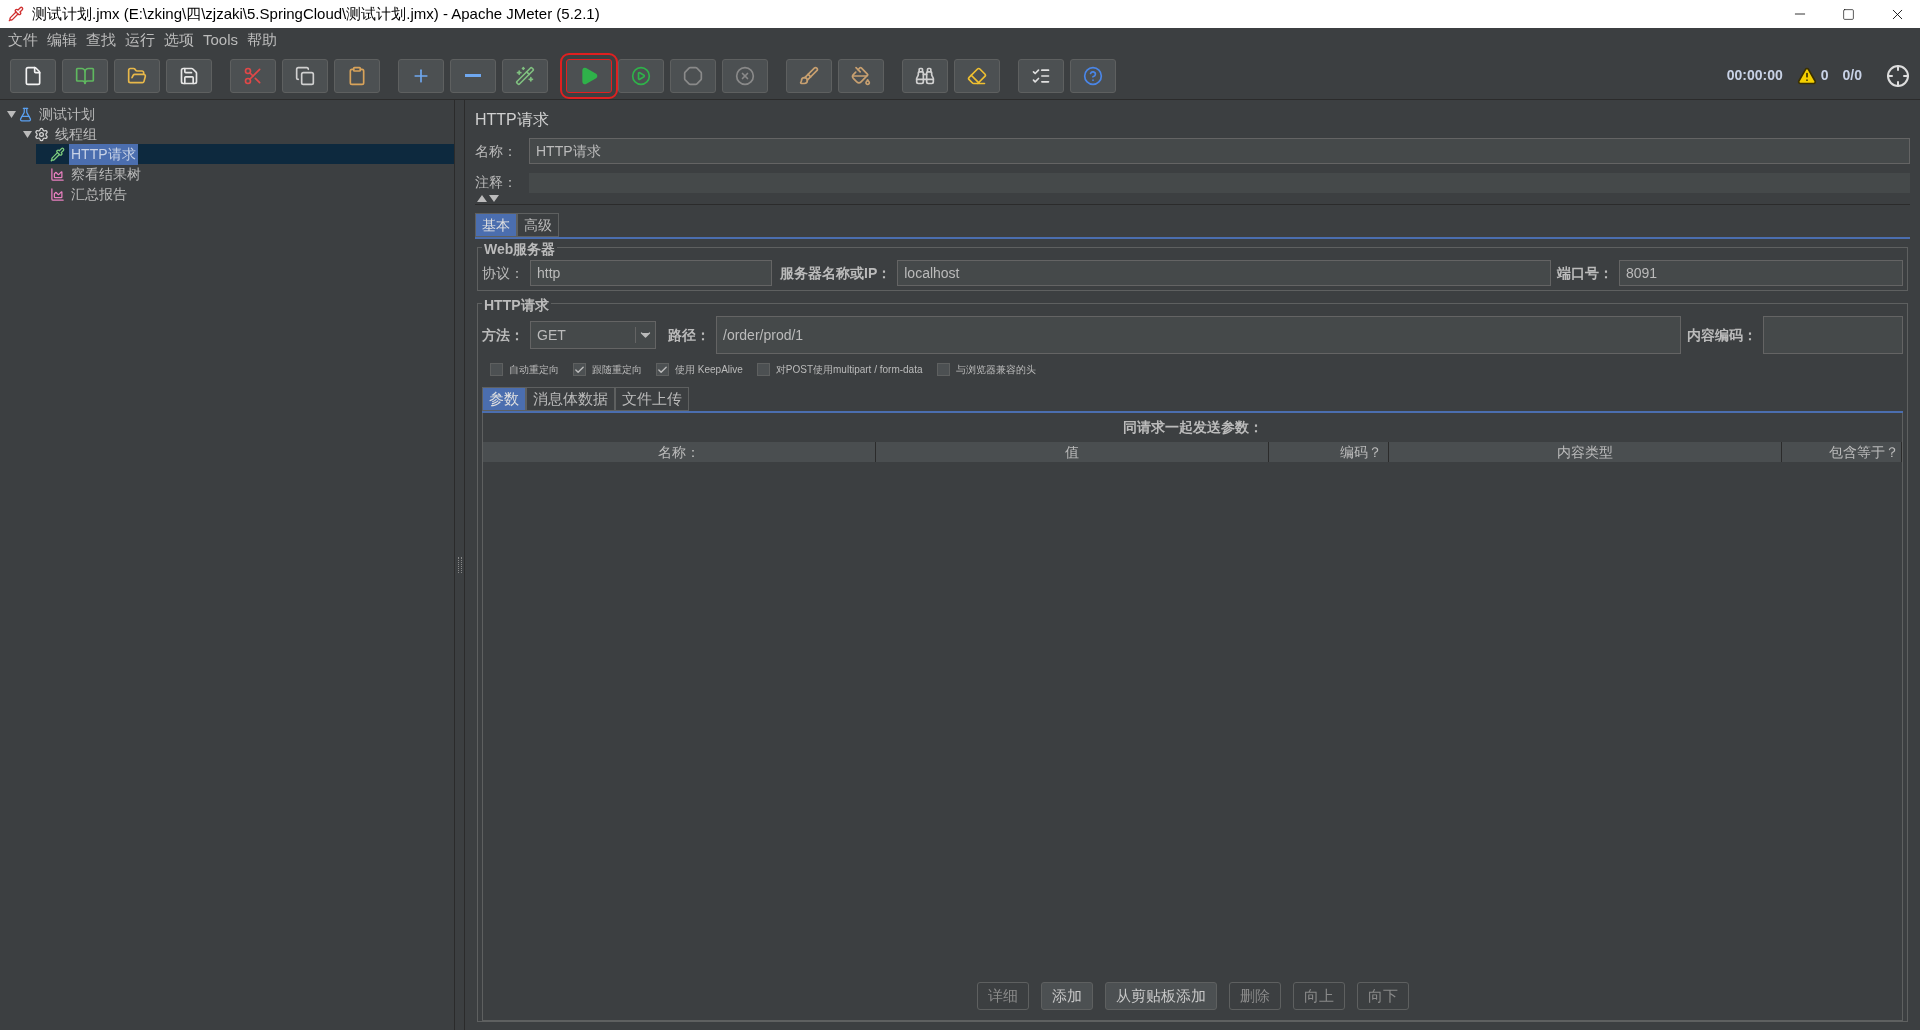 Image resolution: width=1920 pixels, height=1030 pixels. I want to click on tab: 参数, so click(504, 399).